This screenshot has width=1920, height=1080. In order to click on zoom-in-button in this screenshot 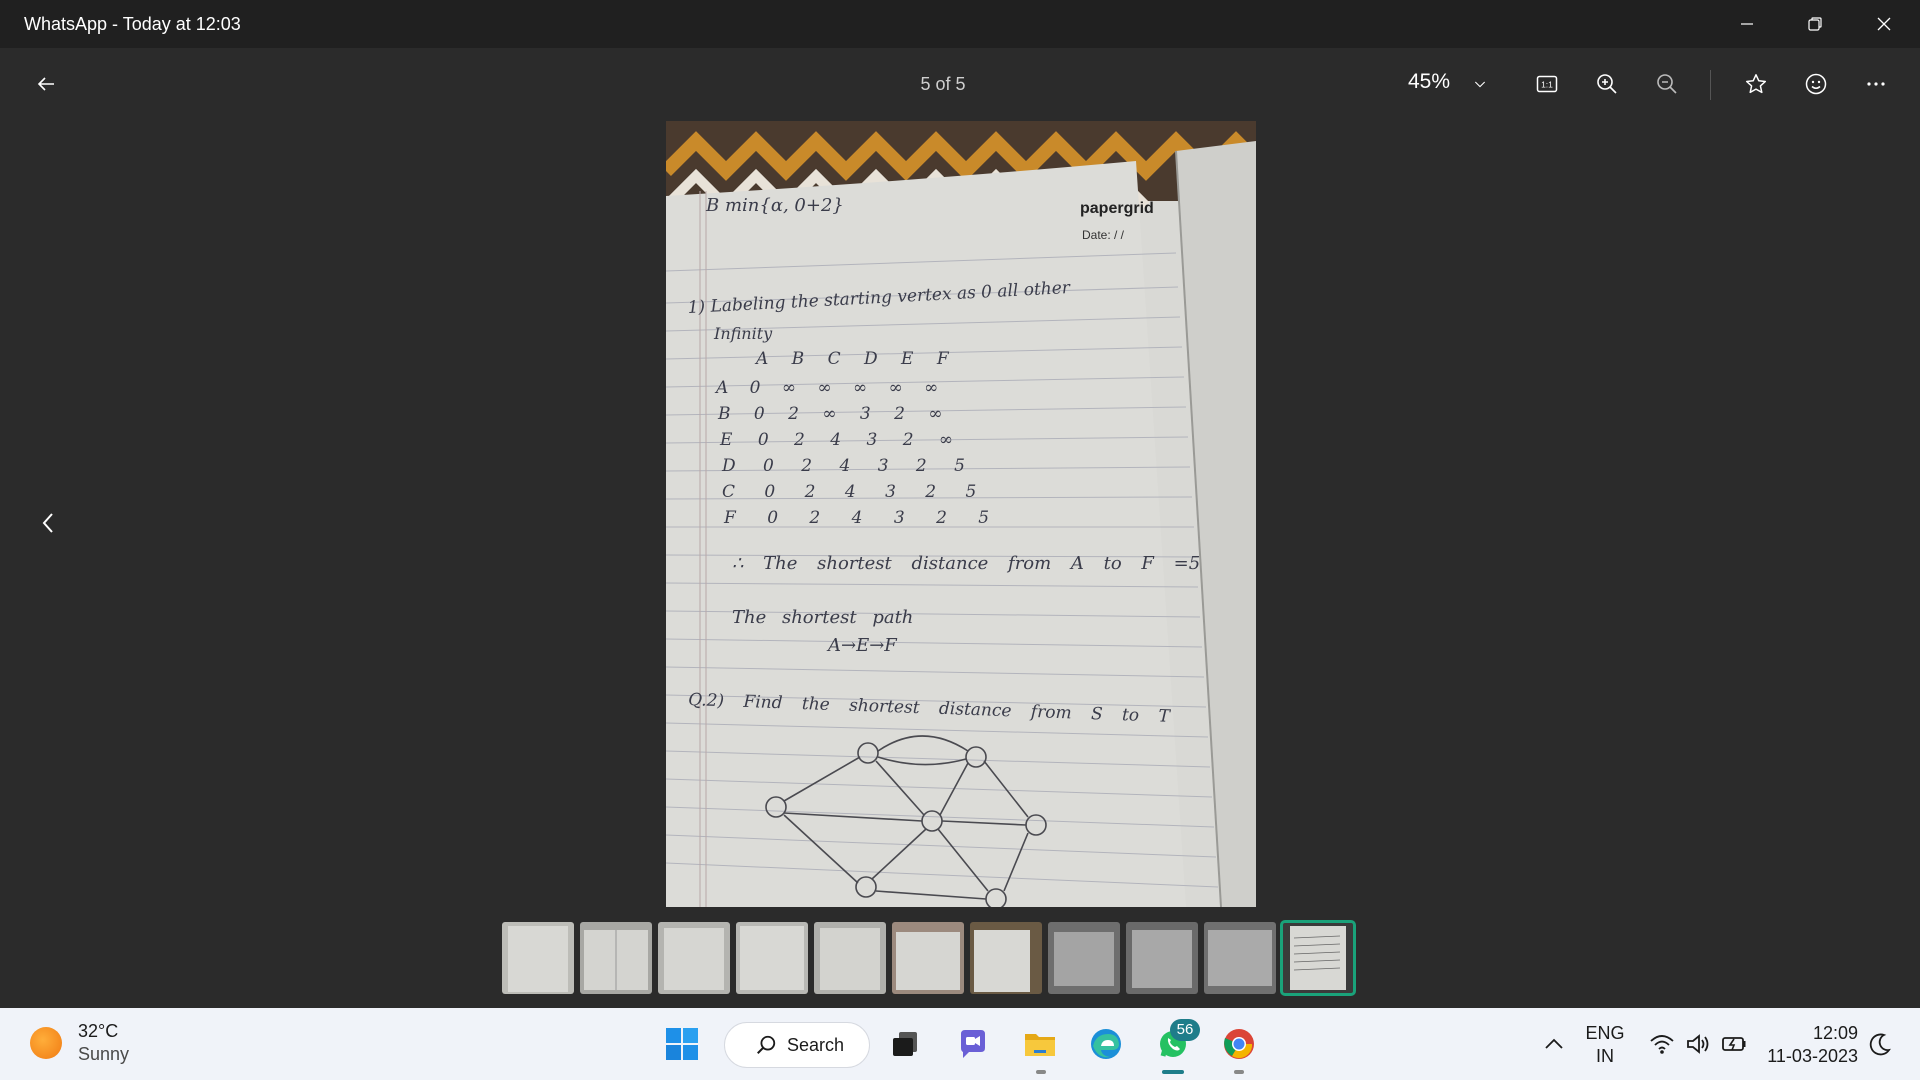, I will do `click(1607, 84)`.